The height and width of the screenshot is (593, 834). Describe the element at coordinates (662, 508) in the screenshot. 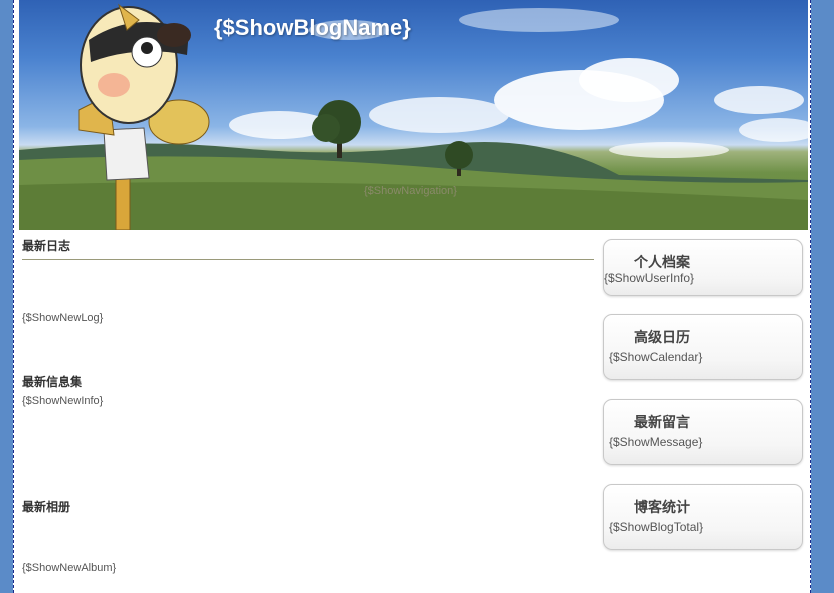

I see `stats-title: 博客统计` at that location.